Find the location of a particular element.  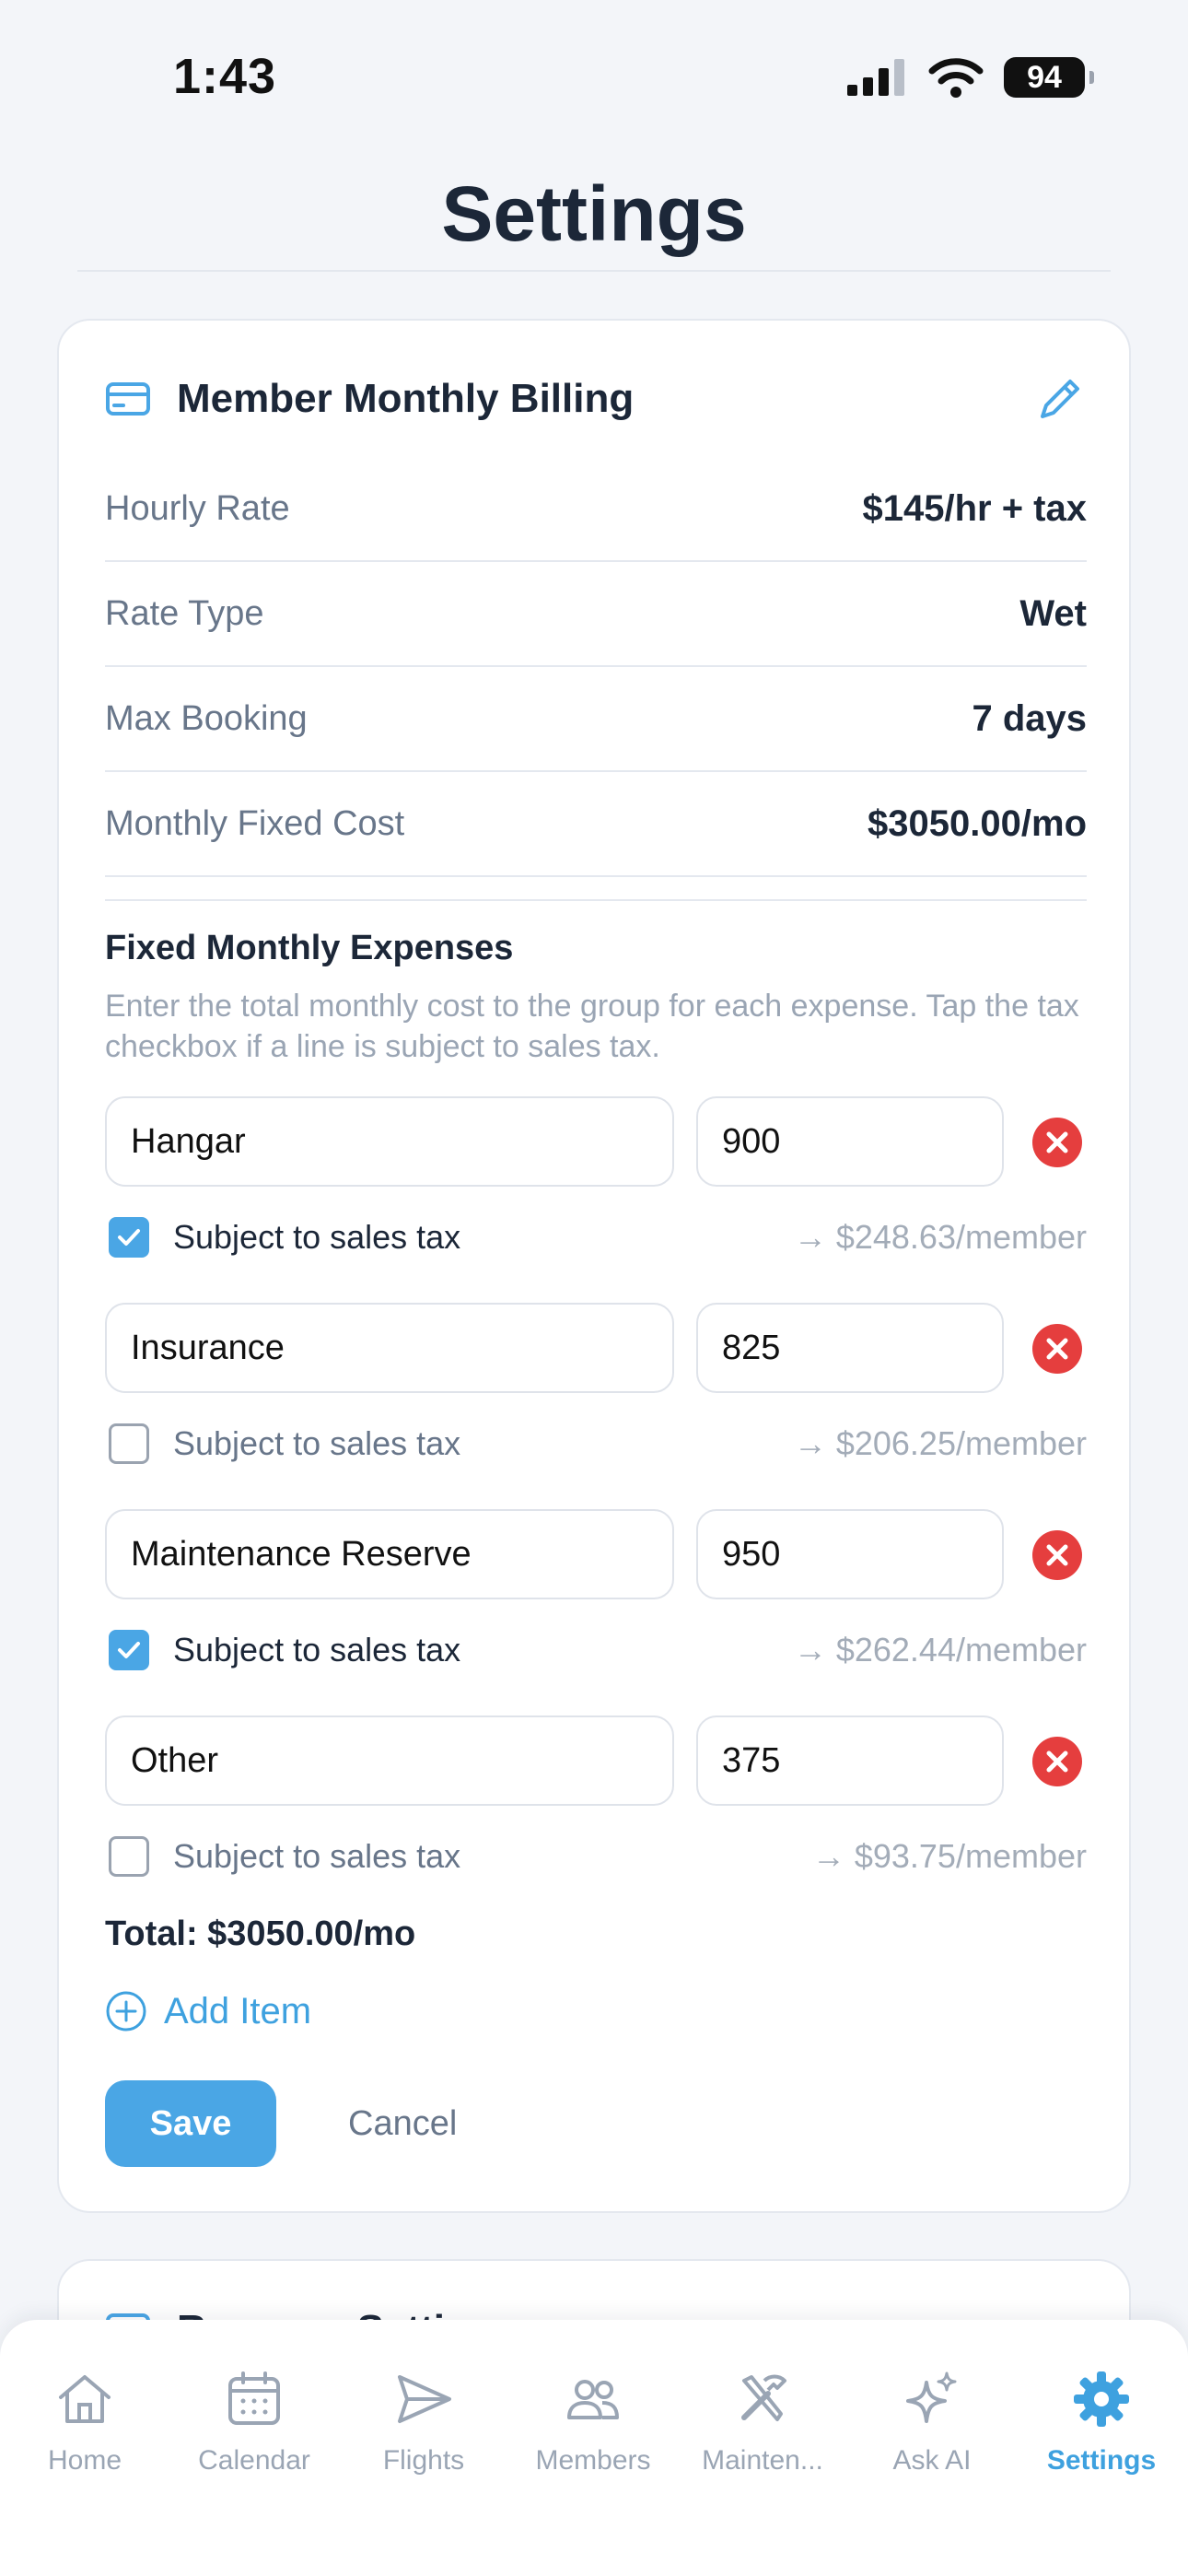

tab-calendar: Calendar is located at coordinates (254, 2422).